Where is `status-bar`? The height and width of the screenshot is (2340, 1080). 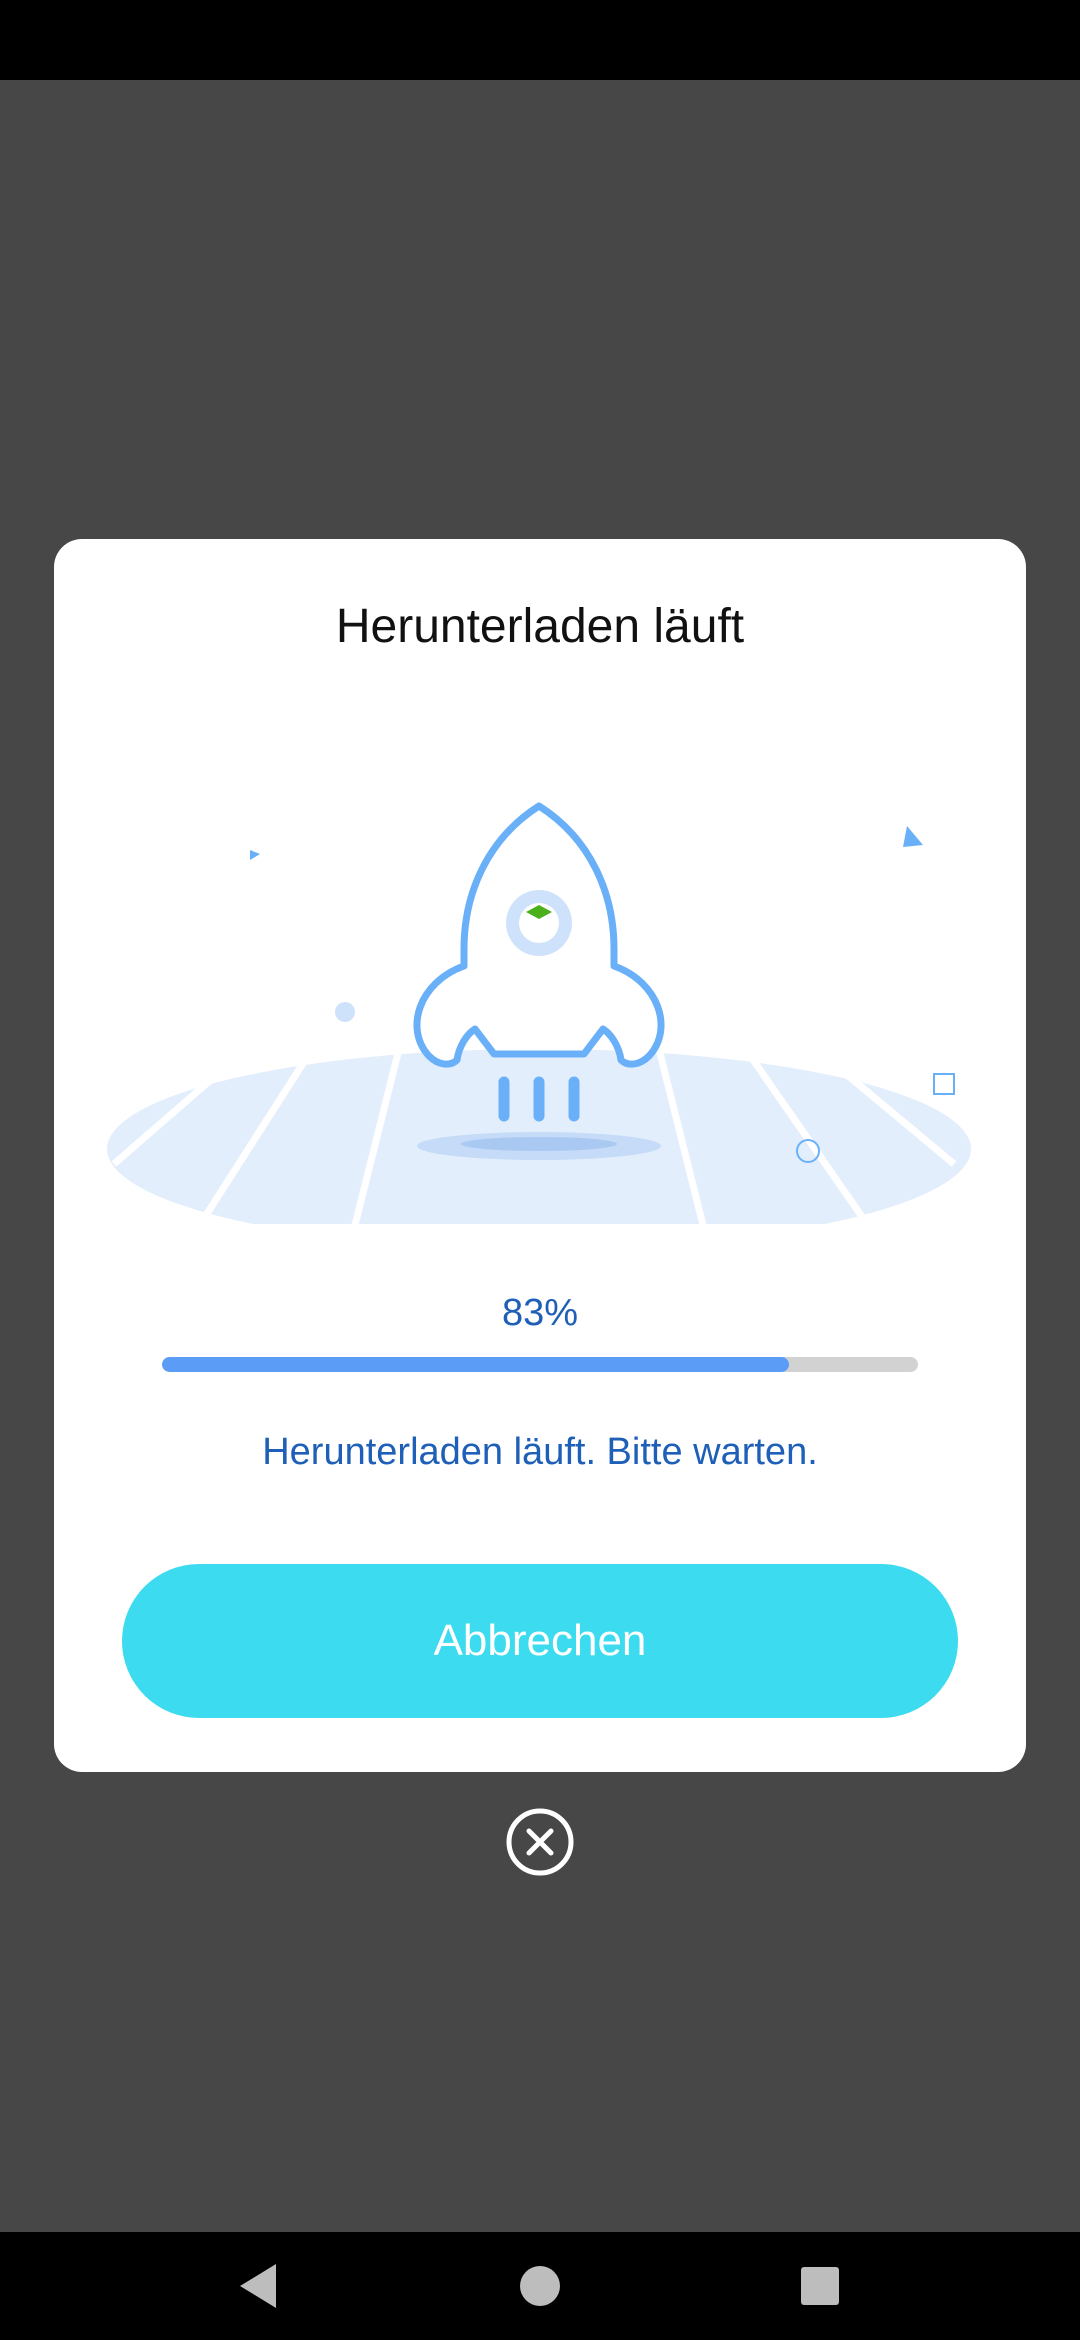
status-bar is located at coordinates (540, 40).